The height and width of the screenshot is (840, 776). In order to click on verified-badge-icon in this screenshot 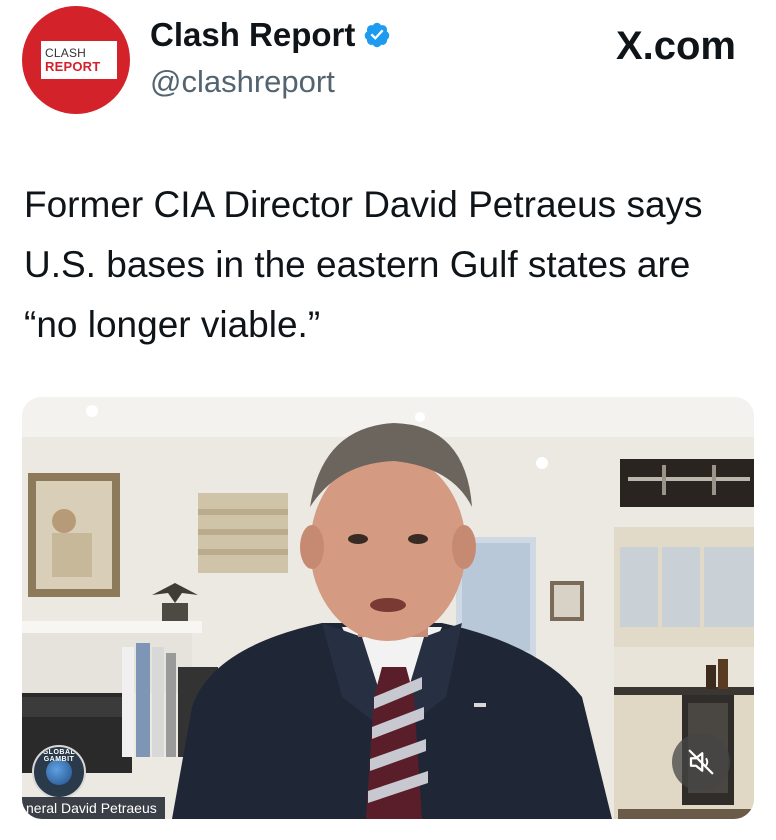, I will do `click(377, 35)`.